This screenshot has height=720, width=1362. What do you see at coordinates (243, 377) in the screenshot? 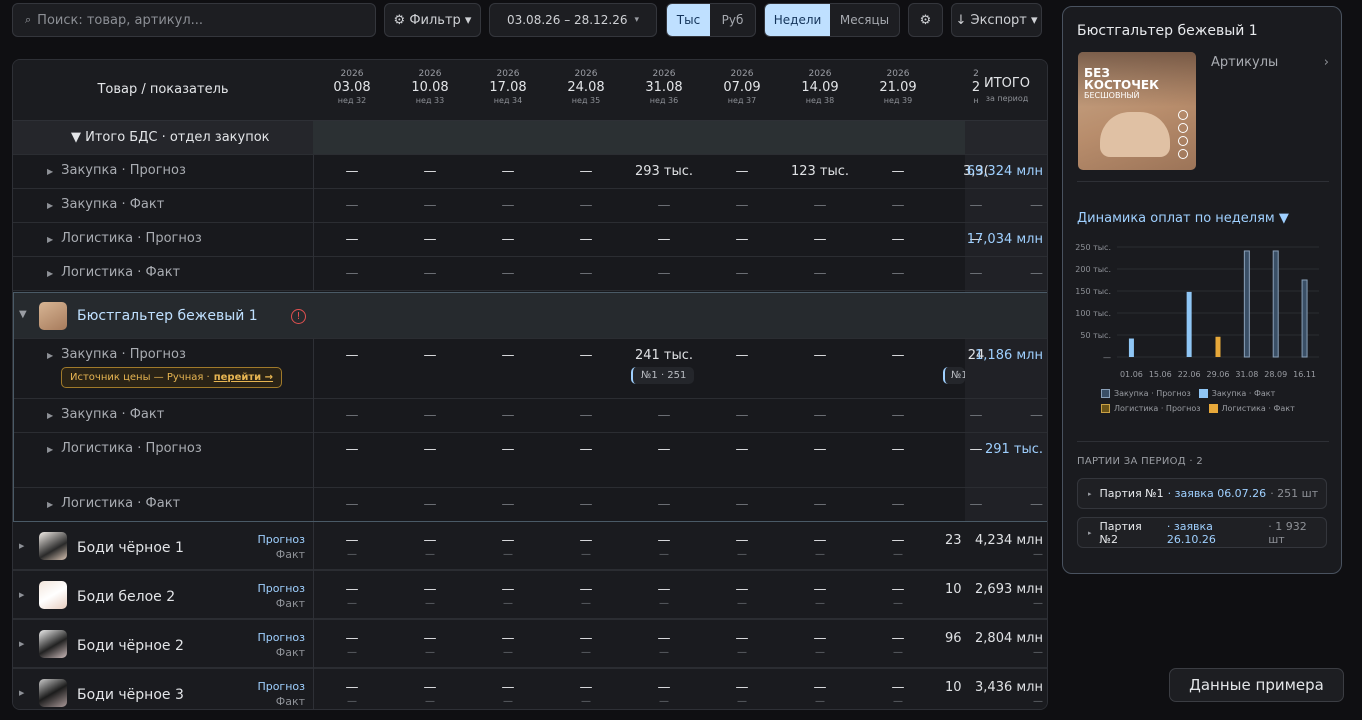
I see `price-source-link: перейти →` at bounding box center [243, 377].